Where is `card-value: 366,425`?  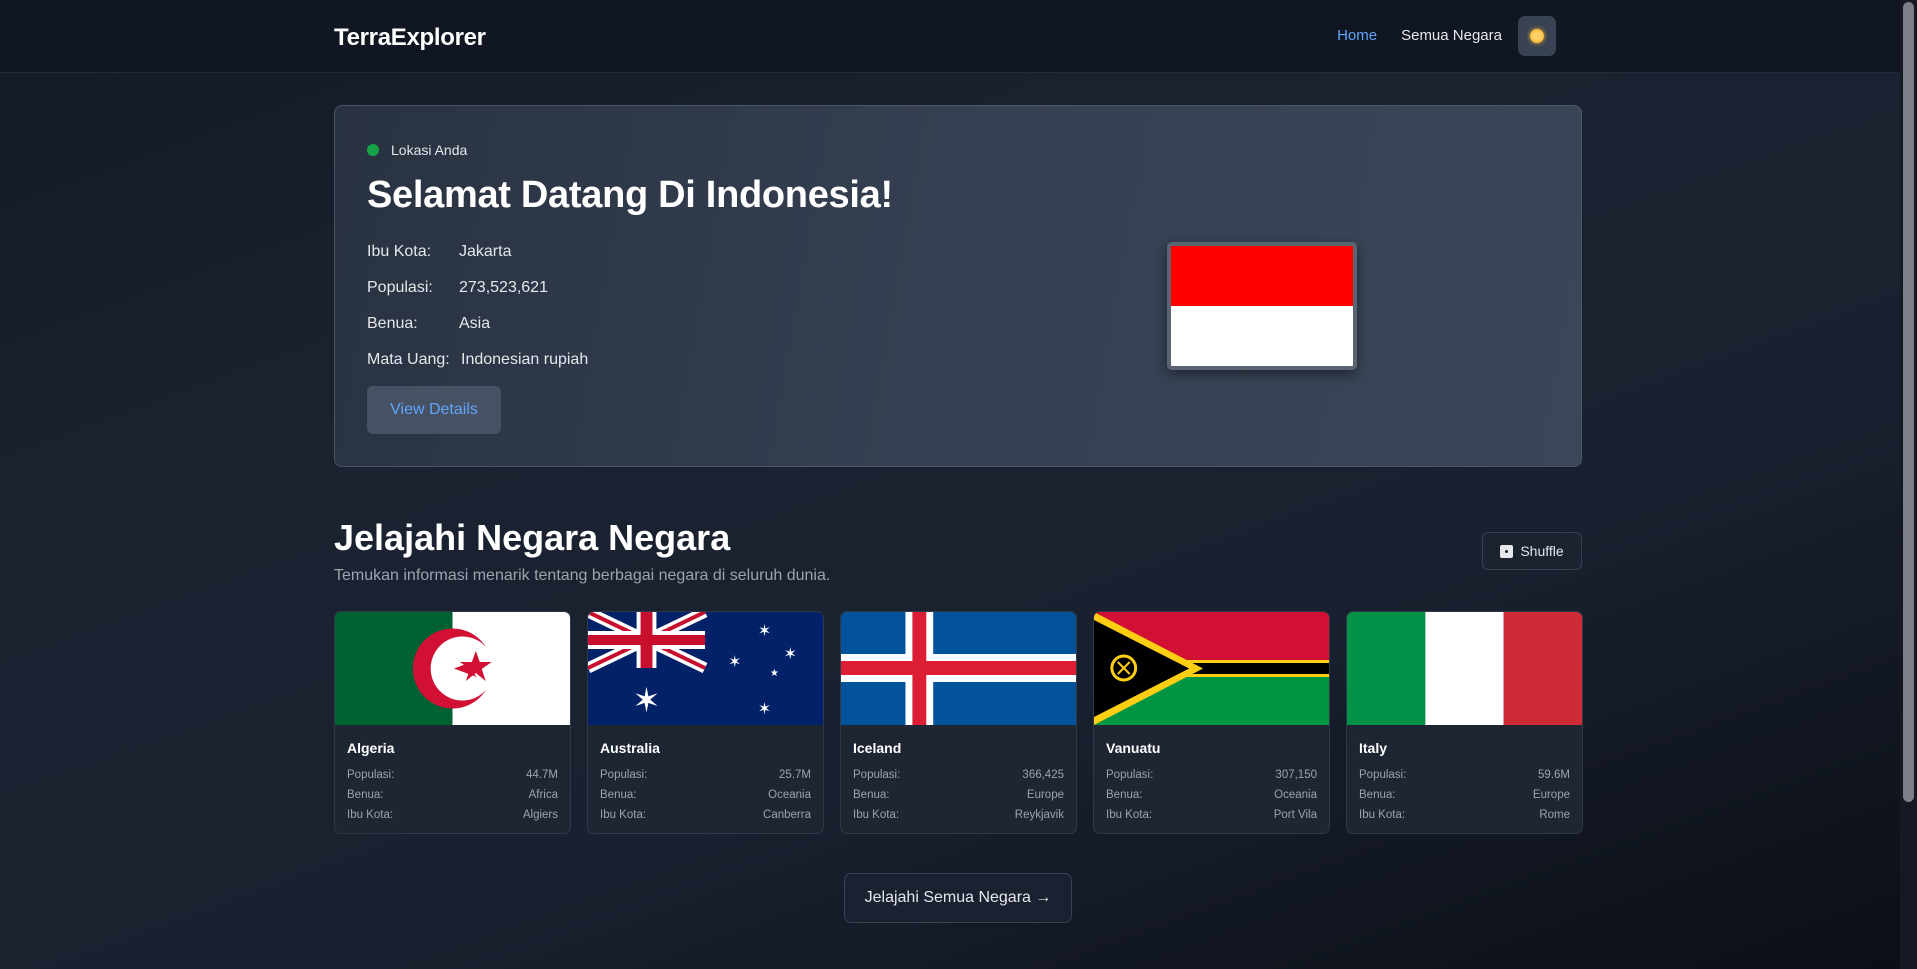
card-value: 366,425 is located at coordinates (1043, 775).